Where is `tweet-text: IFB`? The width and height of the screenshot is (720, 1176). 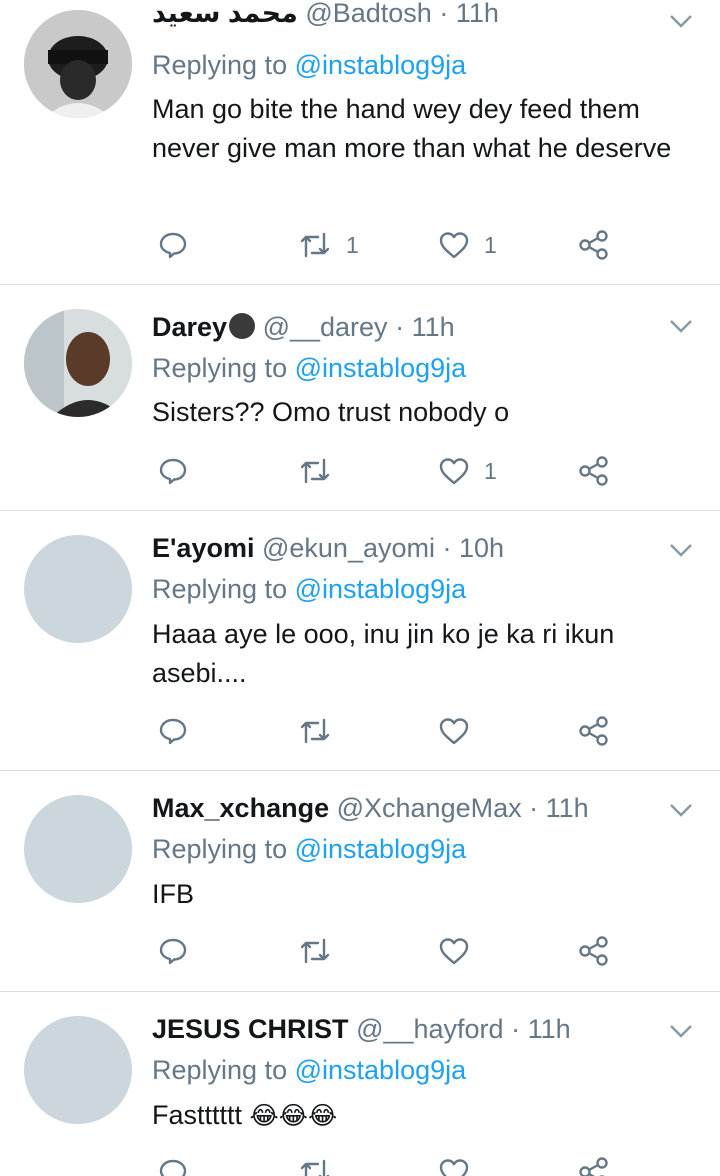
tweet-text: IFB is located at coordinates (173, 894).